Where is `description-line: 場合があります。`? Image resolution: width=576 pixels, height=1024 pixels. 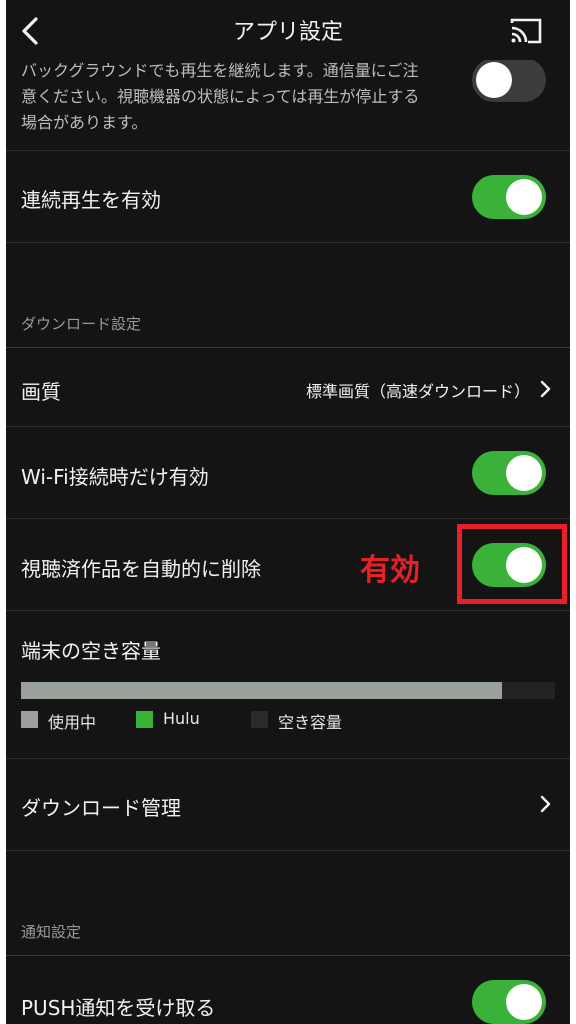 description-line: 場合があります。 is located at coordinates (84, 122).